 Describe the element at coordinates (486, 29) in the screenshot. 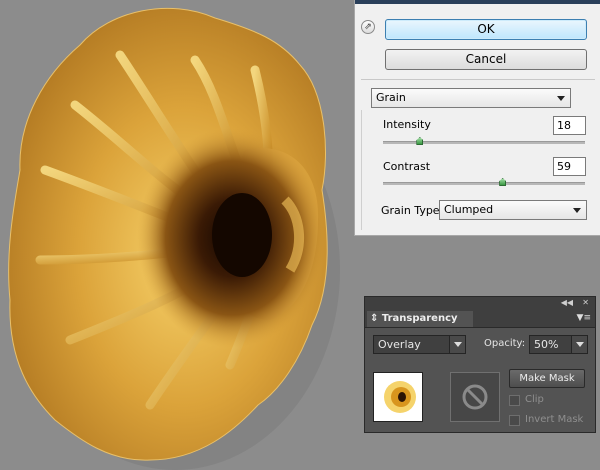

I see `ok-button: OK` at that location.